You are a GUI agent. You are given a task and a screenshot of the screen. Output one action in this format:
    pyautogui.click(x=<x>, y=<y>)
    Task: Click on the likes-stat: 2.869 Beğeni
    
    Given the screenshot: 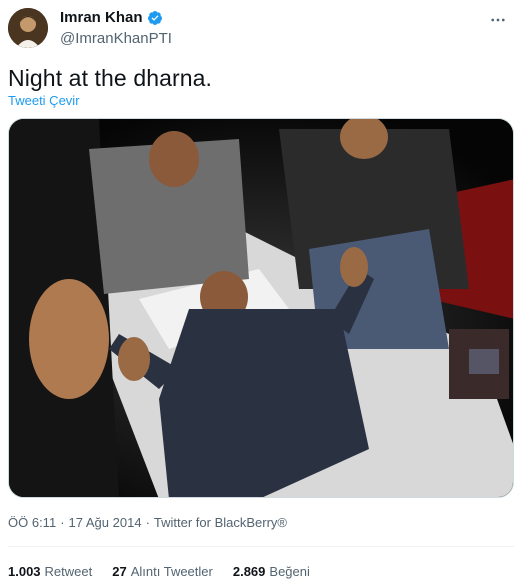 What is the action you would take?
    pyautogui.click(x=271, y=571)
    